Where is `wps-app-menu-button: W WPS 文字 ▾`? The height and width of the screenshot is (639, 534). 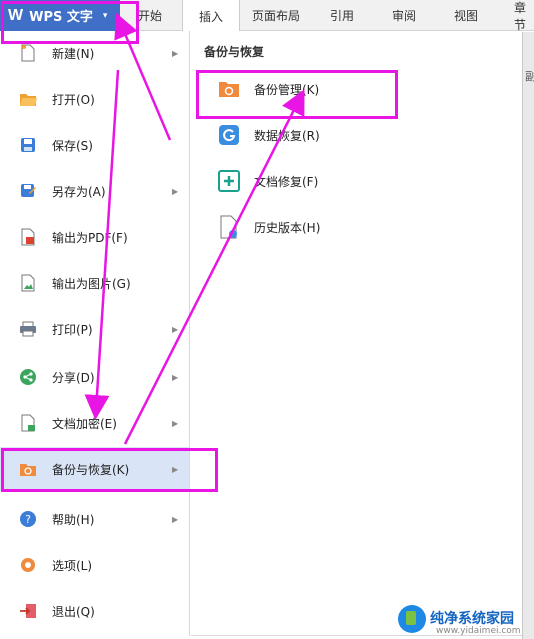 wps-app-menu-button: W WPS 文字 ▾ is located at coordinates (60, 15).